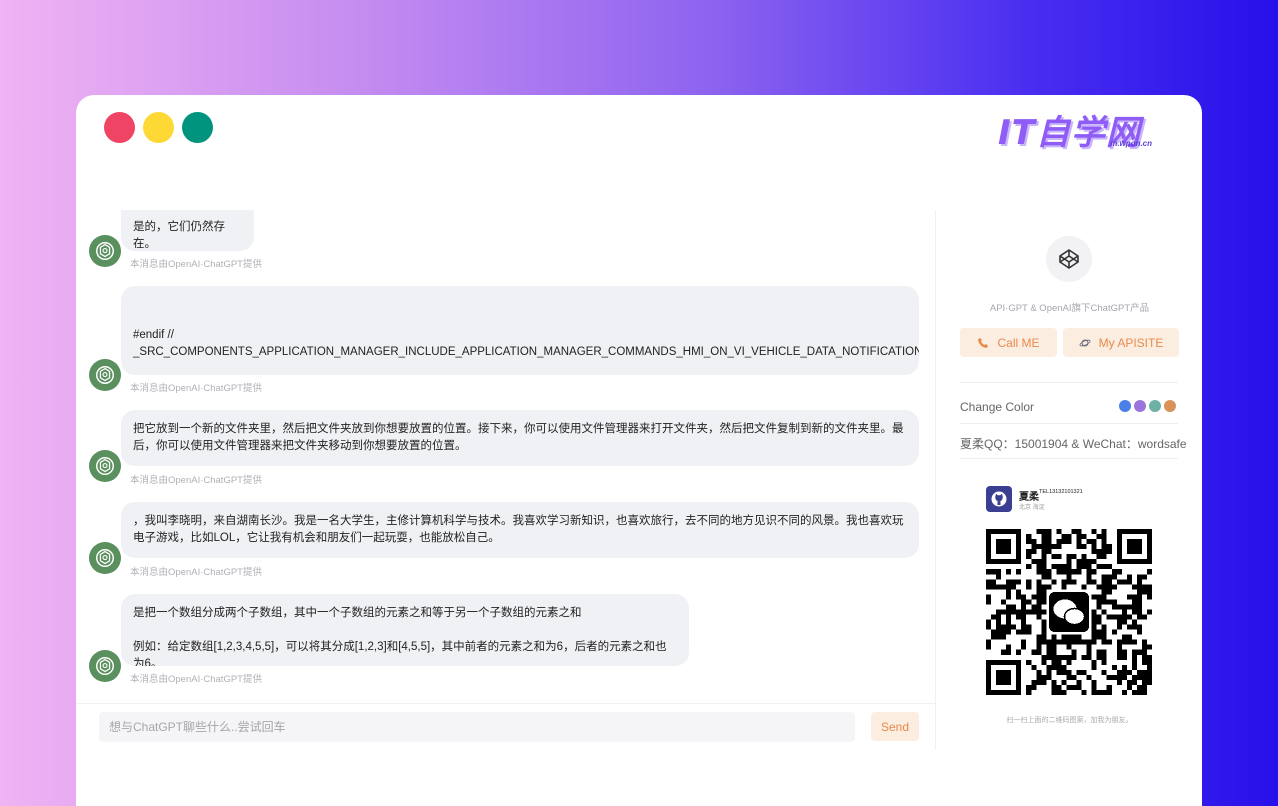  I want to click on chat-input-bar: Send, so click(505, 726).